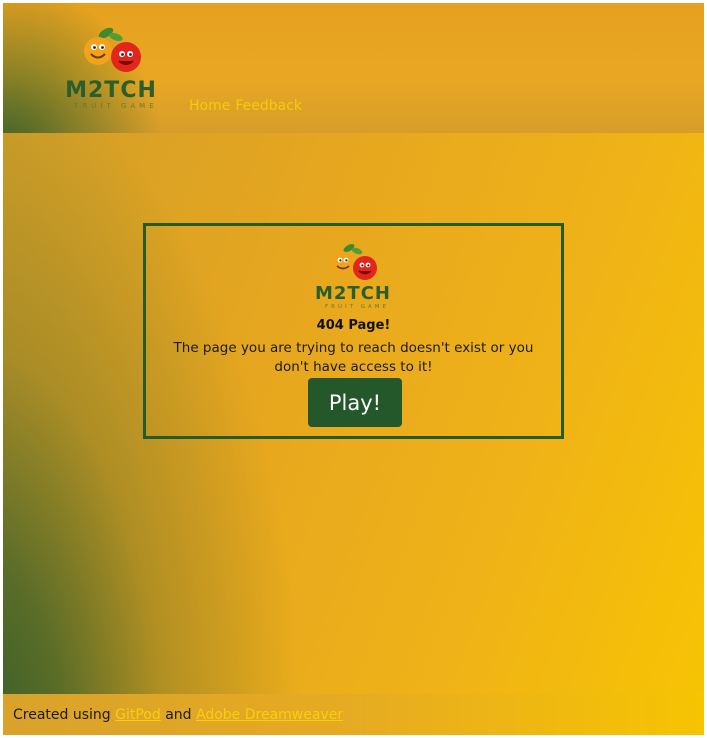  What do you see at coordinates (269, 715) in the screenshot?
I see `dreamweaver-link: Adobe Dreamweaver` at bounding box center [269, 715].